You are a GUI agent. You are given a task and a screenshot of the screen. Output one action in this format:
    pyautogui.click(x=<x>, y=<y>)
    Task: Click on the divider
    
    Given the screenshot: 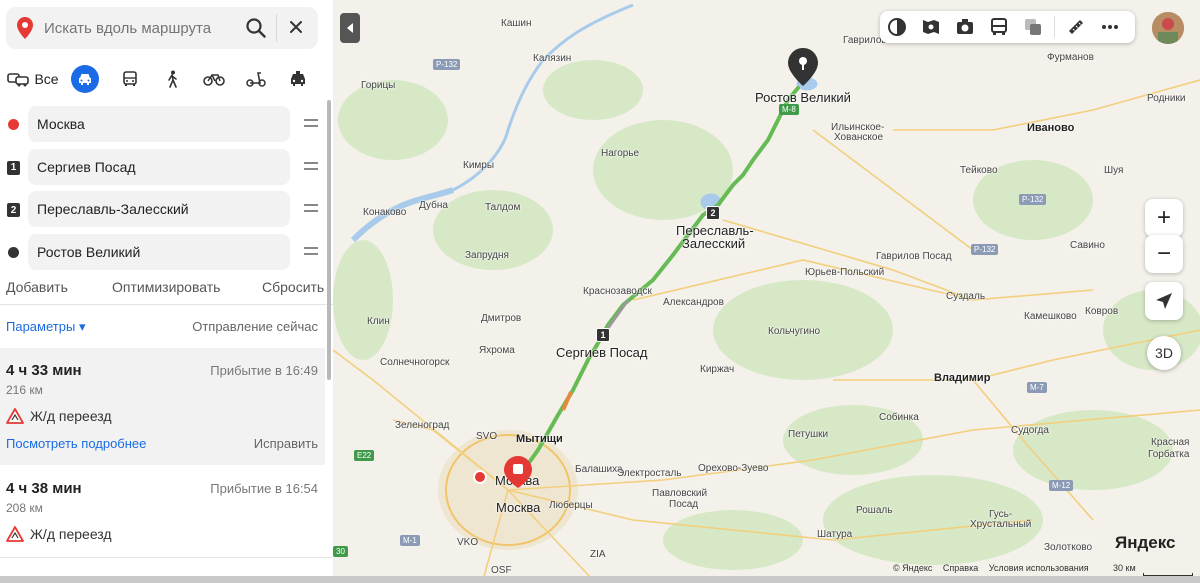 What is the action you would take?
    pyautogui.click(x=166, y=557)
    